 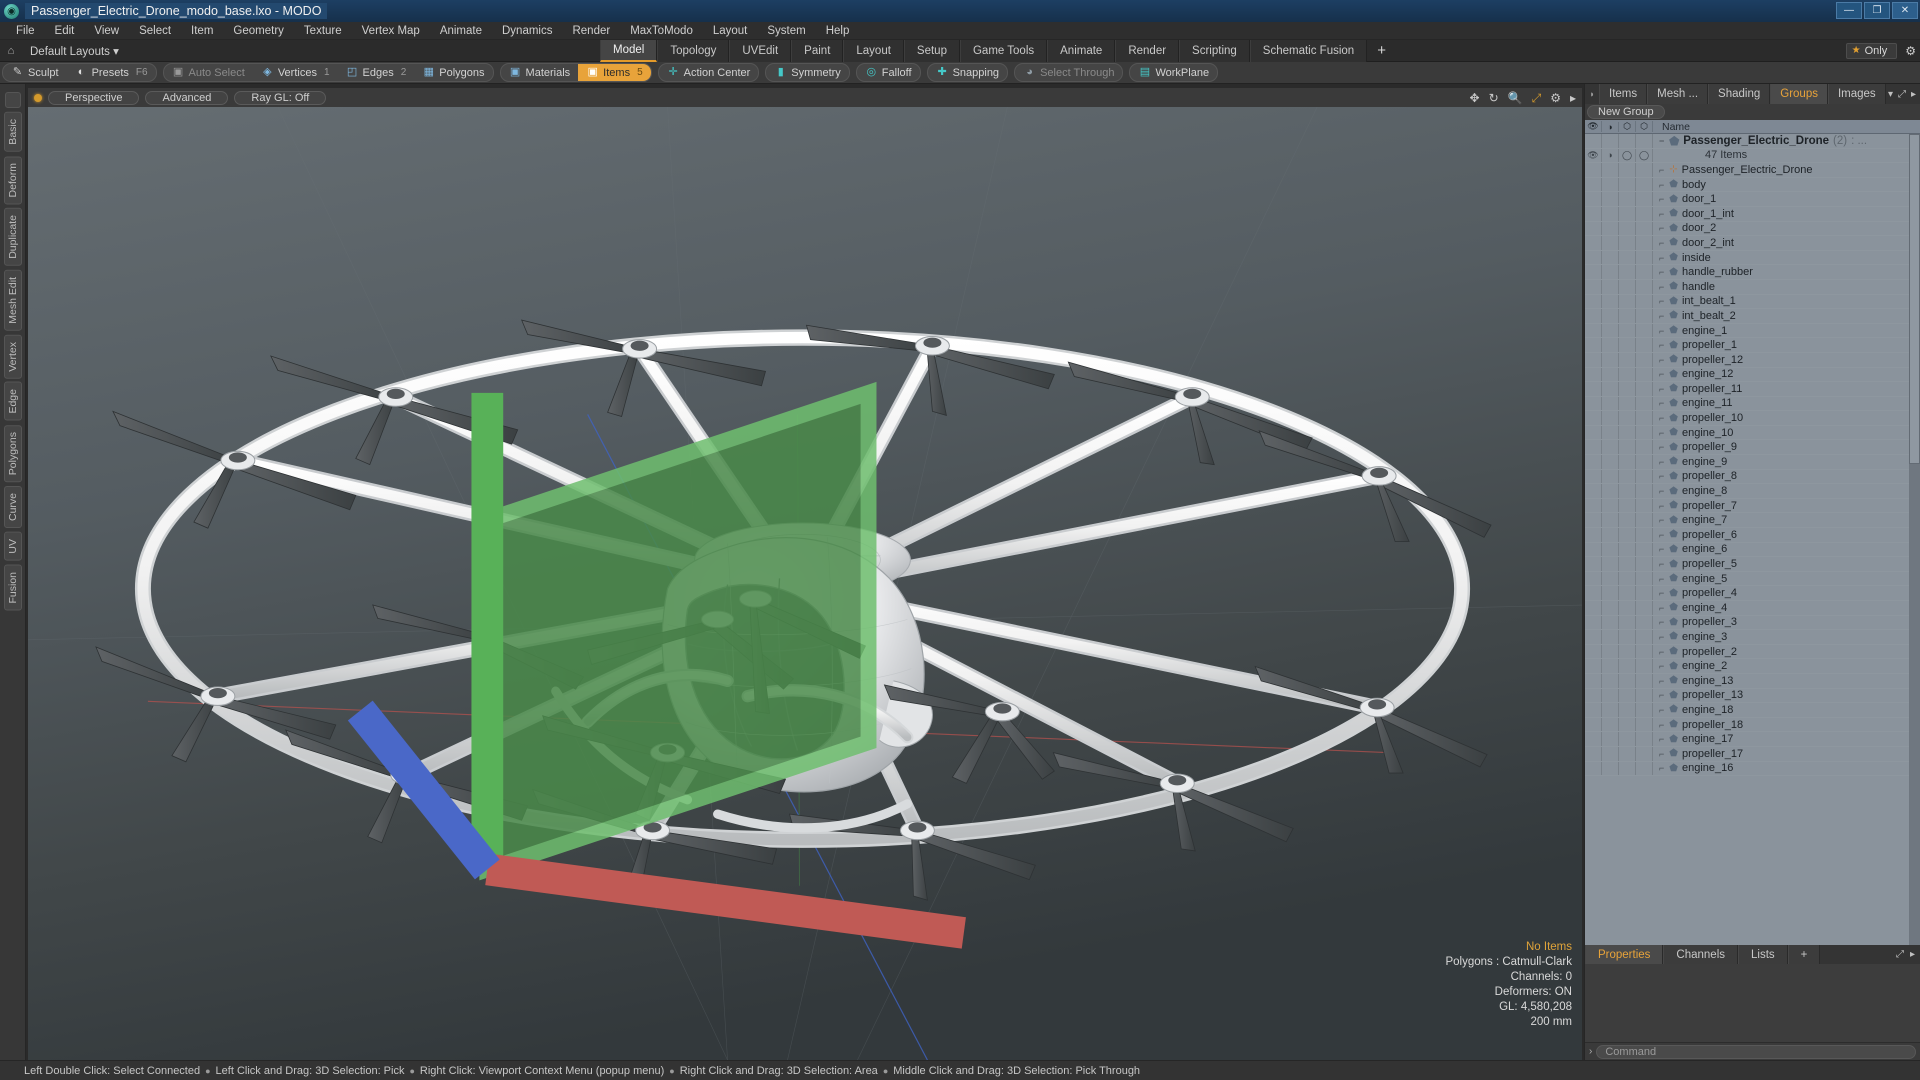 I want to click on view-mode-button: Perspective, so click(x=94, y=97).